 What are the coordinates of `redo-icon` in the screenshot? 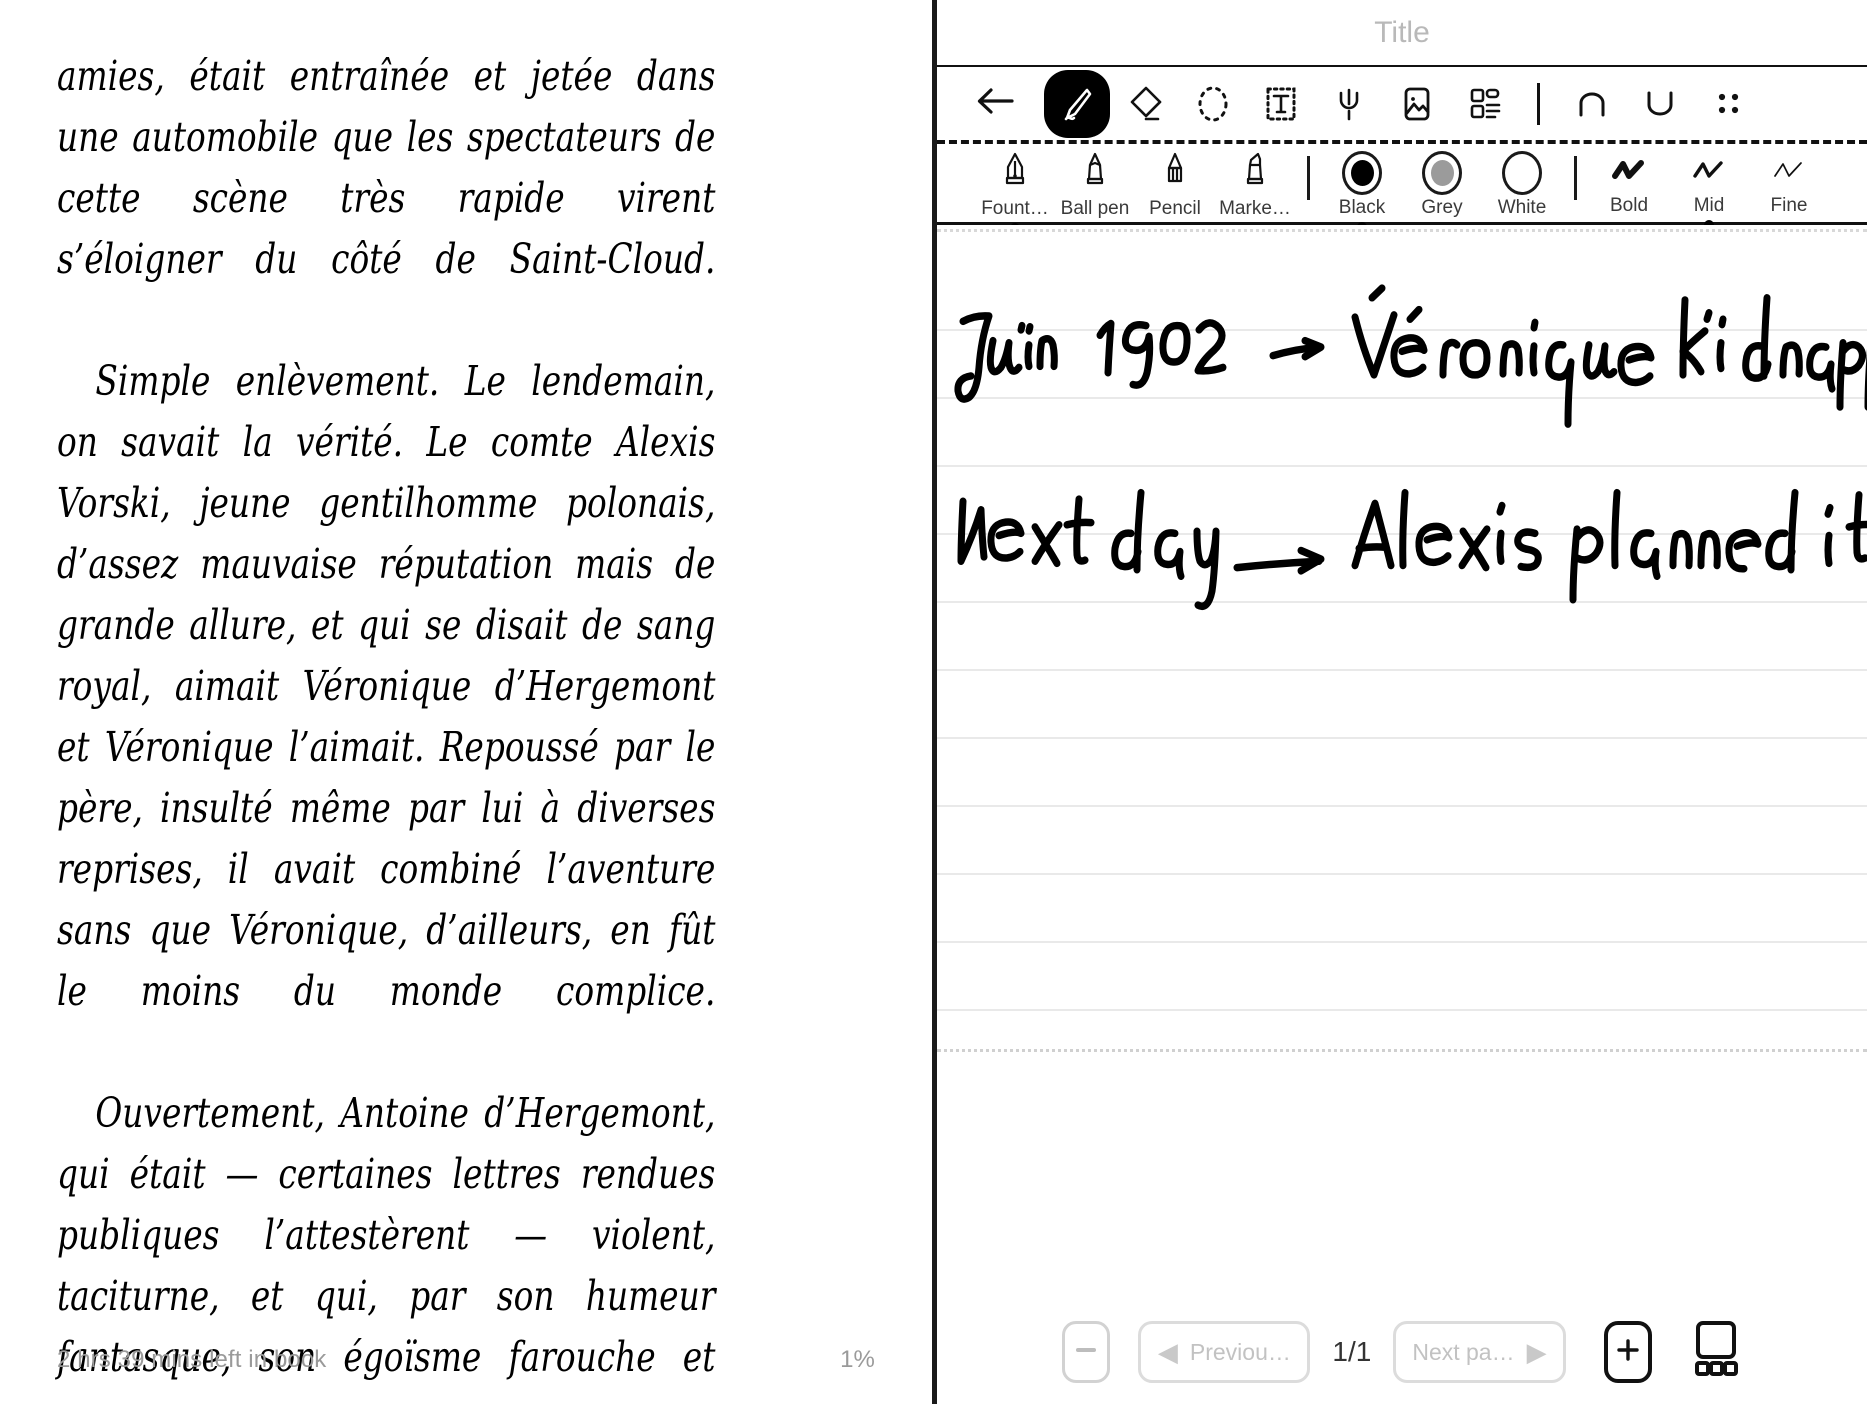 It's located at (1660, 104).